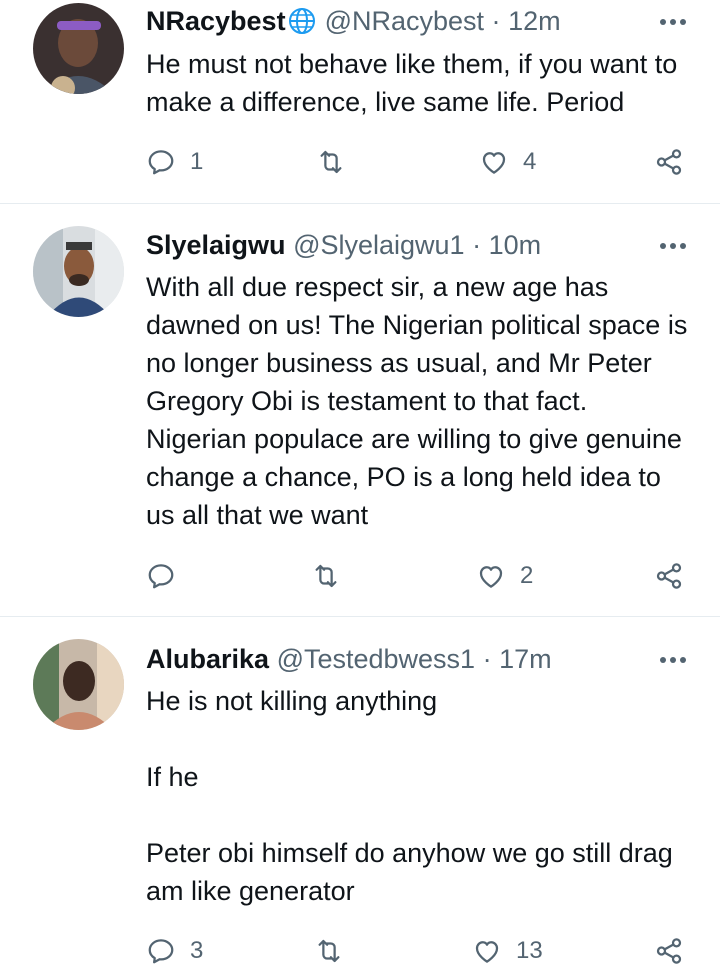 This screenshot has height=971, width=720. Describe the element at coordinates (418, 162) in the screenshot. I see `action-bar: 1 4` at that location.